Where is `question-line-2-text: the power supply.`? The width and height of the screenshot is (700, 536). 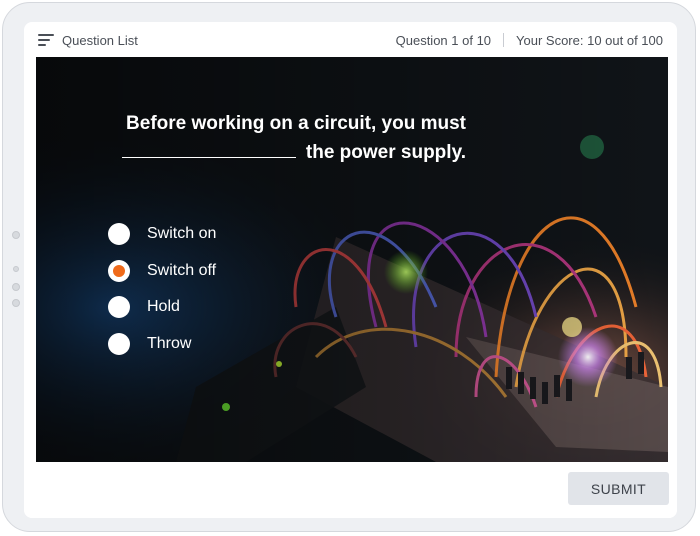 question-line-2-text: the power supply. is located at coordinates (385, 152).